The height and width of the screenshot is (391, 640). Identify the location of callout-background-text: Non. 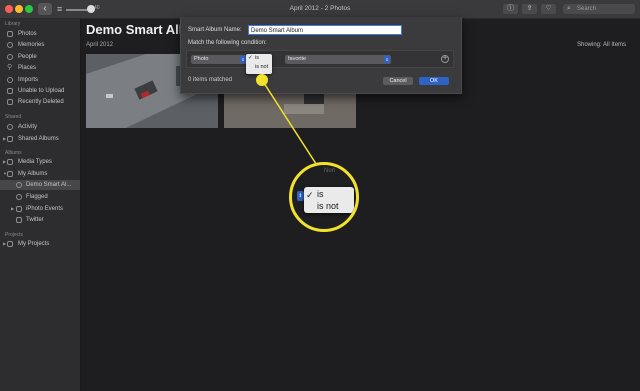
(330, 171).